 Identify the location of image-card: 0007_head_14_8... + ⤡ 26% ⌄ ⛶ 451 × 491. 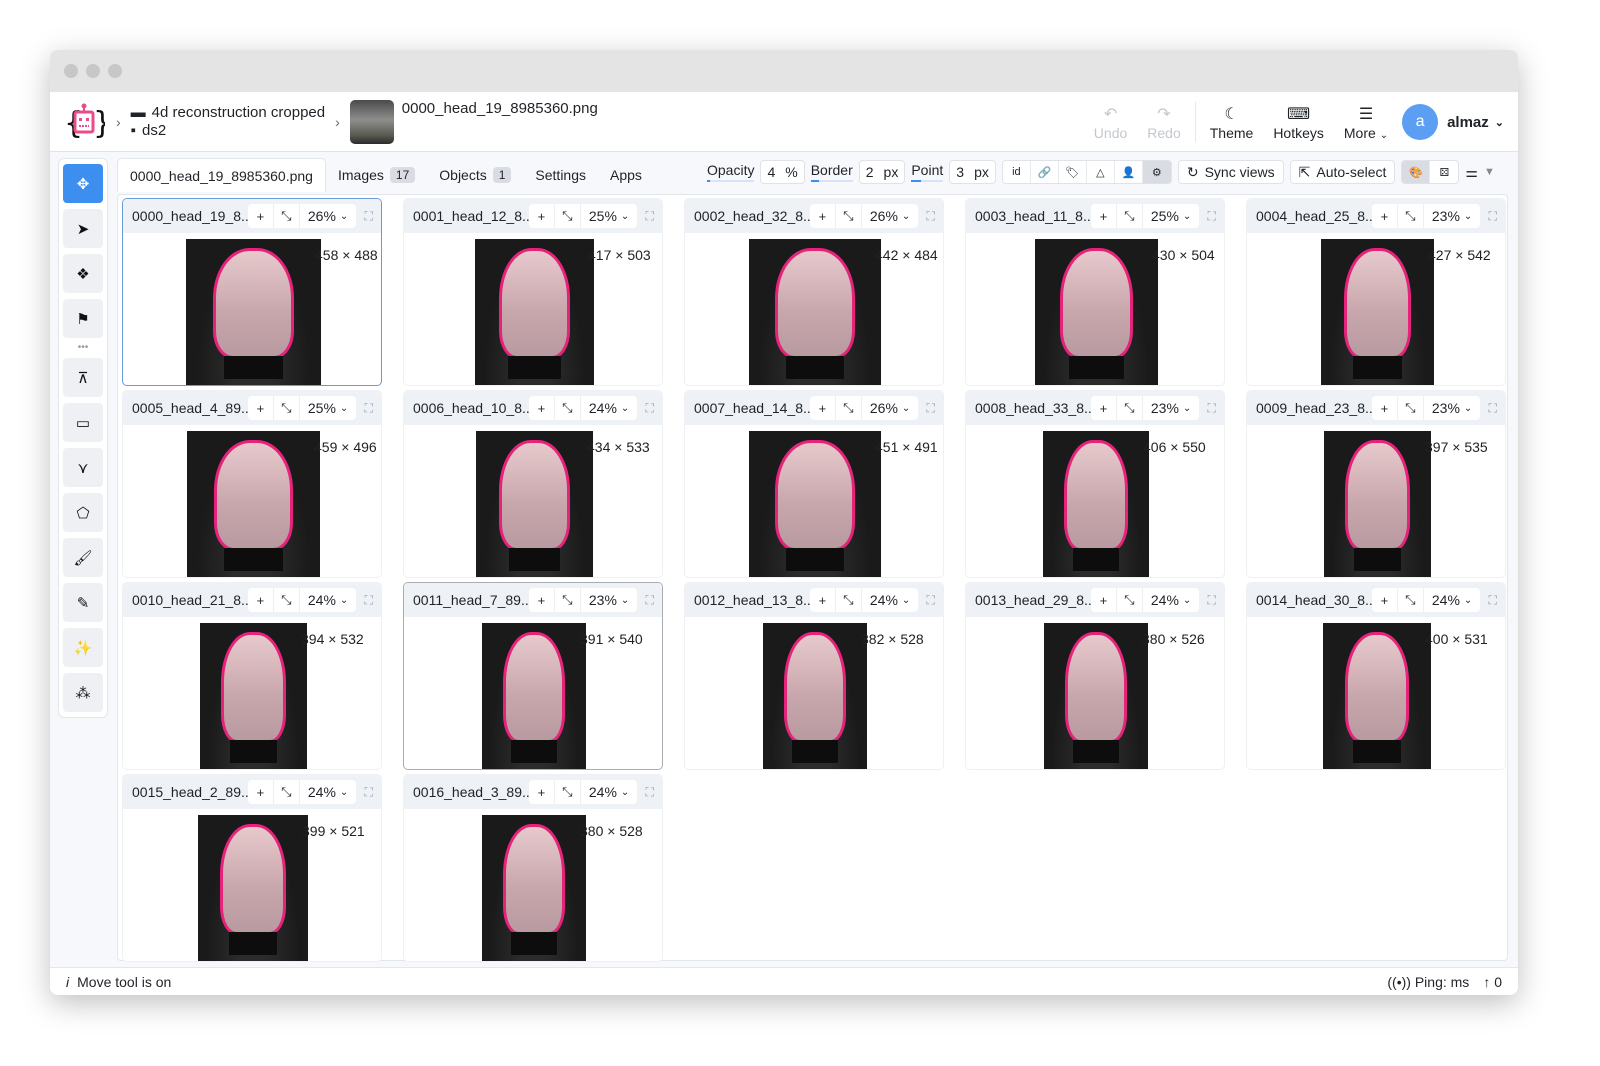
(814, 484).